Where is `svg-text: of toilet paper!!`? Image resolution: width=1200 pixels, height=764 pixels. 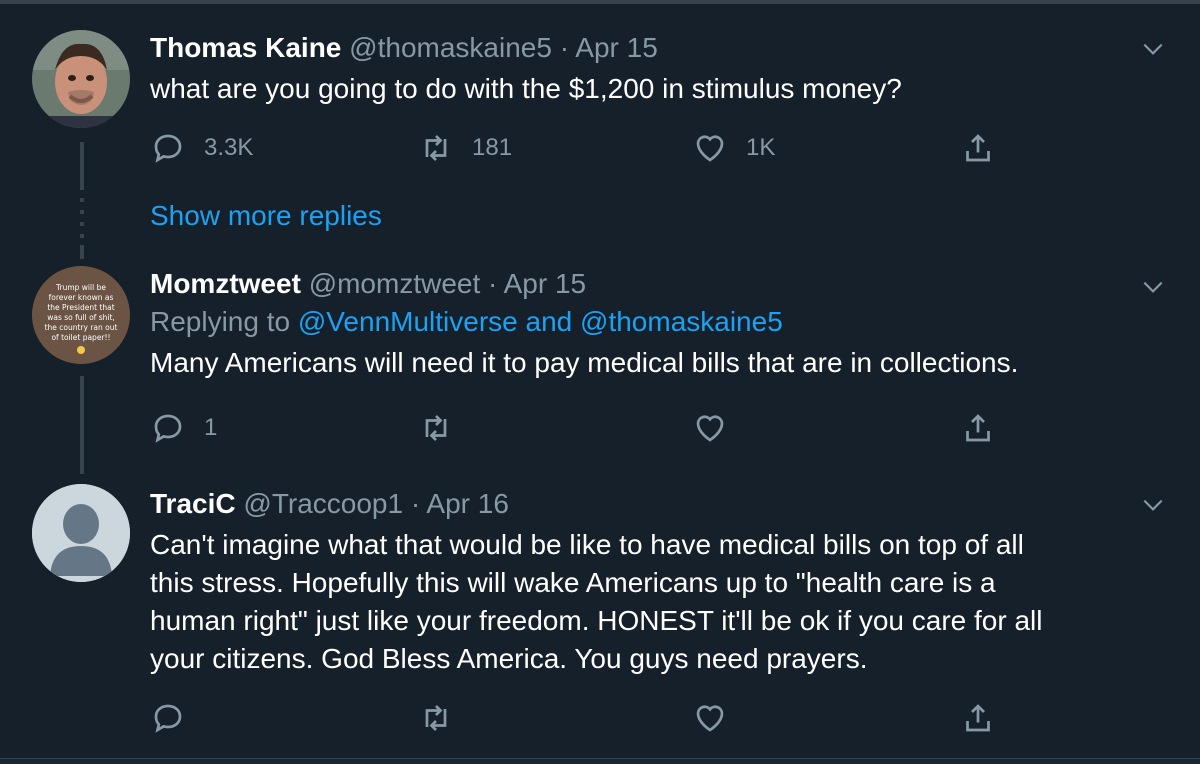
svg-text: of toilet paper!! is located at coordinates (80, 337).